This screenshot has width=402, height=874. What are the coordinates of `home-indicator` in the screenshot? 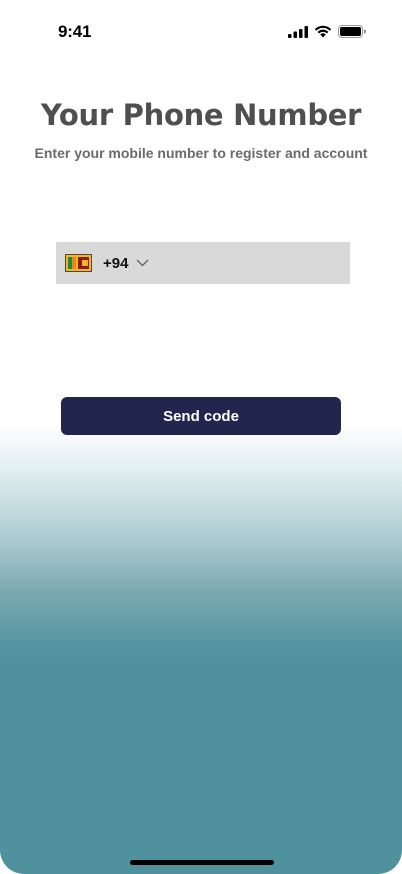 It's located at (202, 862).